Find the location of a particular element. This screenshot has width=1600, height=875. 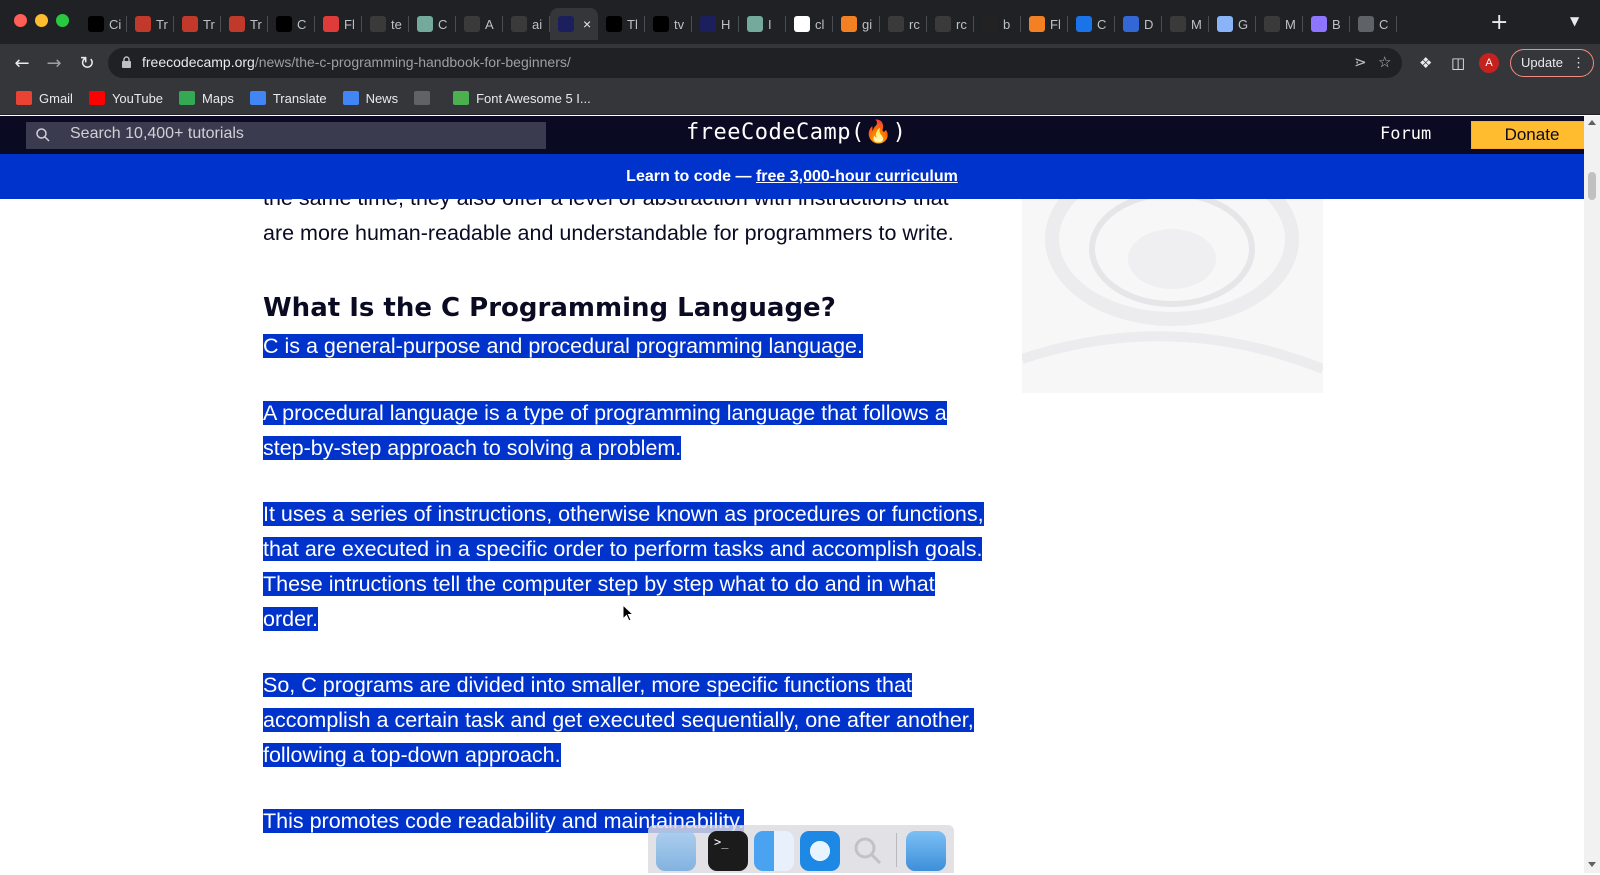

dock: >_ is located at coordinates (801, 849).